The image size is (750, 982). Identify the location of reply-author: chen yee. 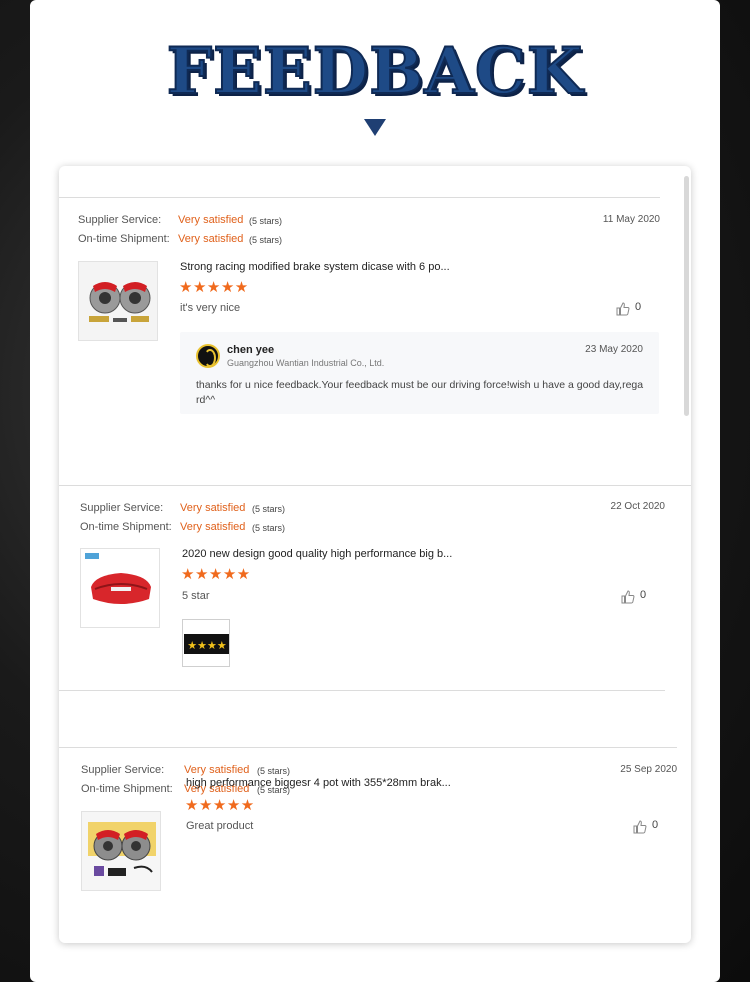
(251, 350).